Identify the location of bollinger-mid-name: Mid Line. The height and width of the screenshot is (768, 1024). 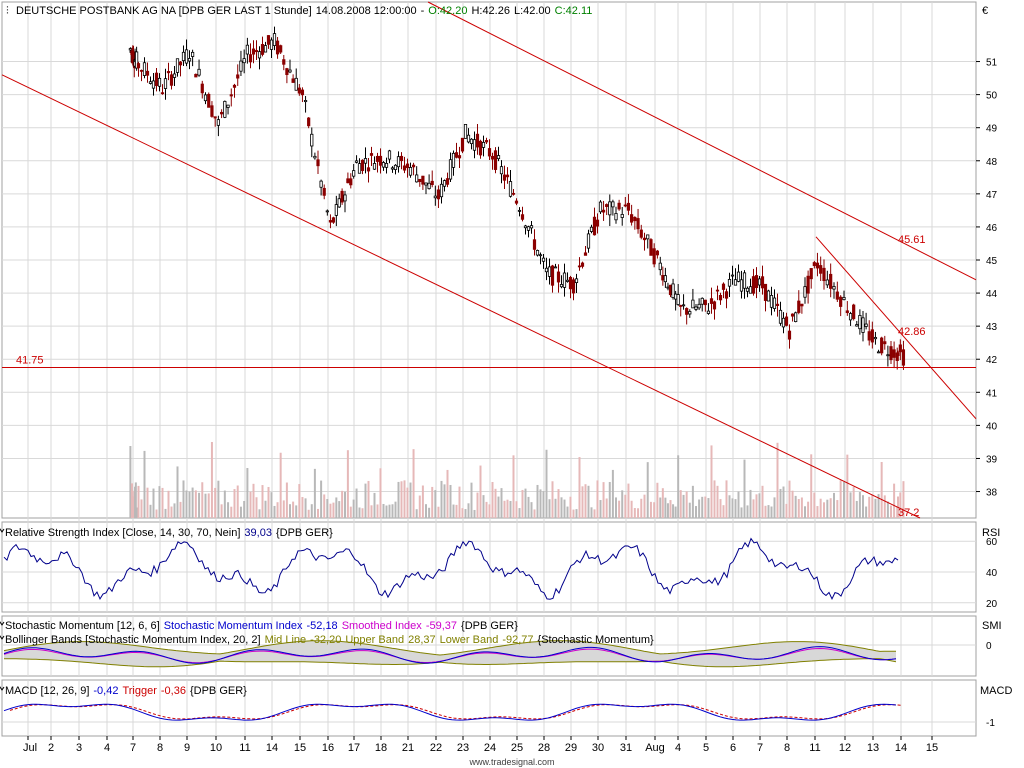
(286, 640).